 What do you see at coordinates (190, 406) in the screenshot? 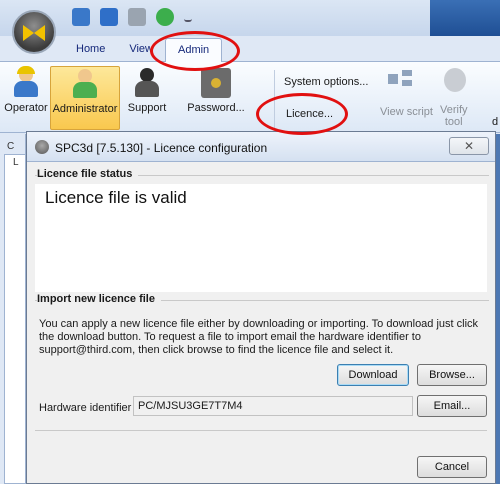
I see `hardware-identifier-value: PC/MJSU3GE7T7M4` at bounding box center [190, 406].